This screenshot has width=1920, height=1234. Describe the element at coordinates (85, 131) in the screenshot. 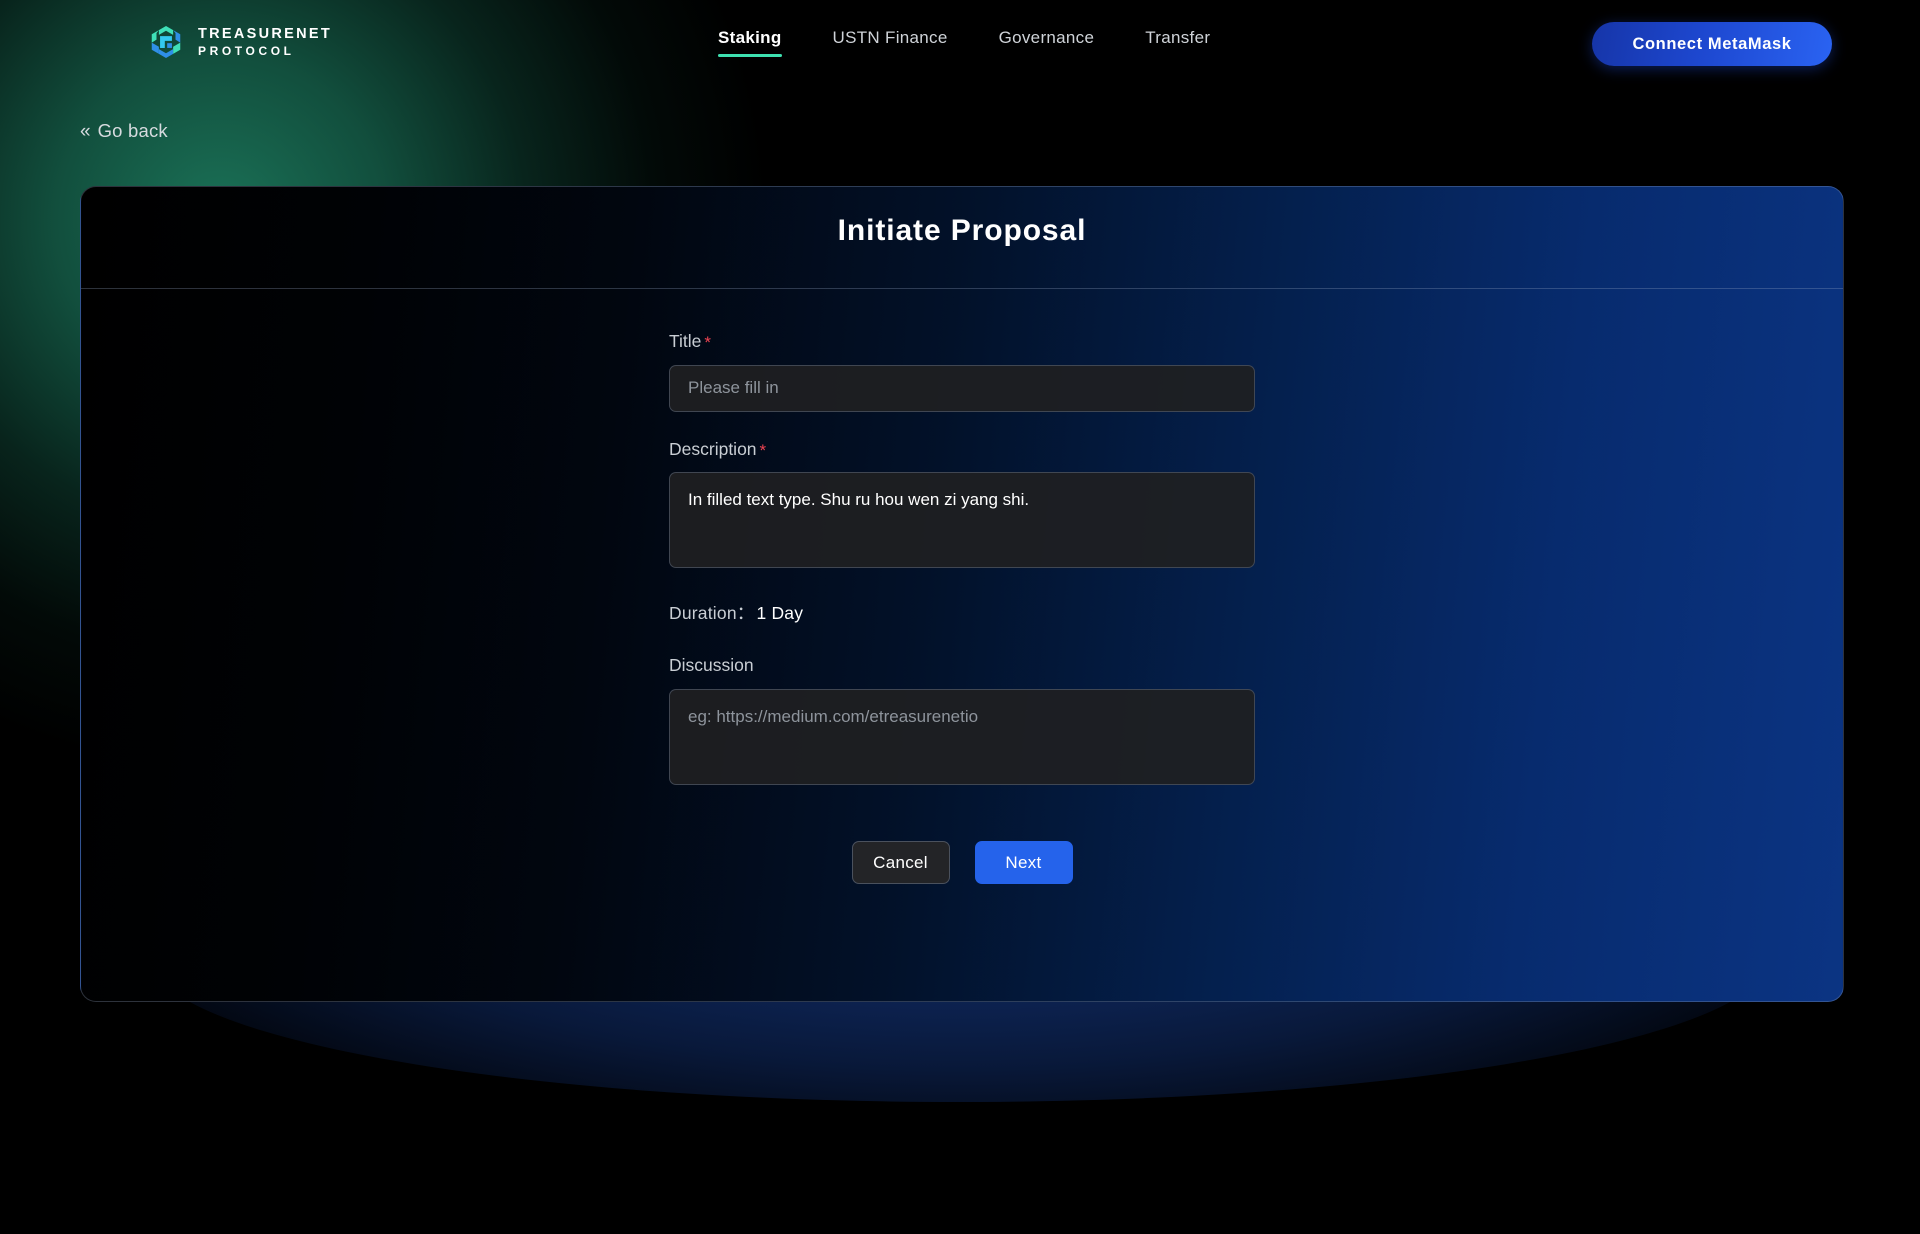

I see `double-chevron-left-icon: «` at that location.